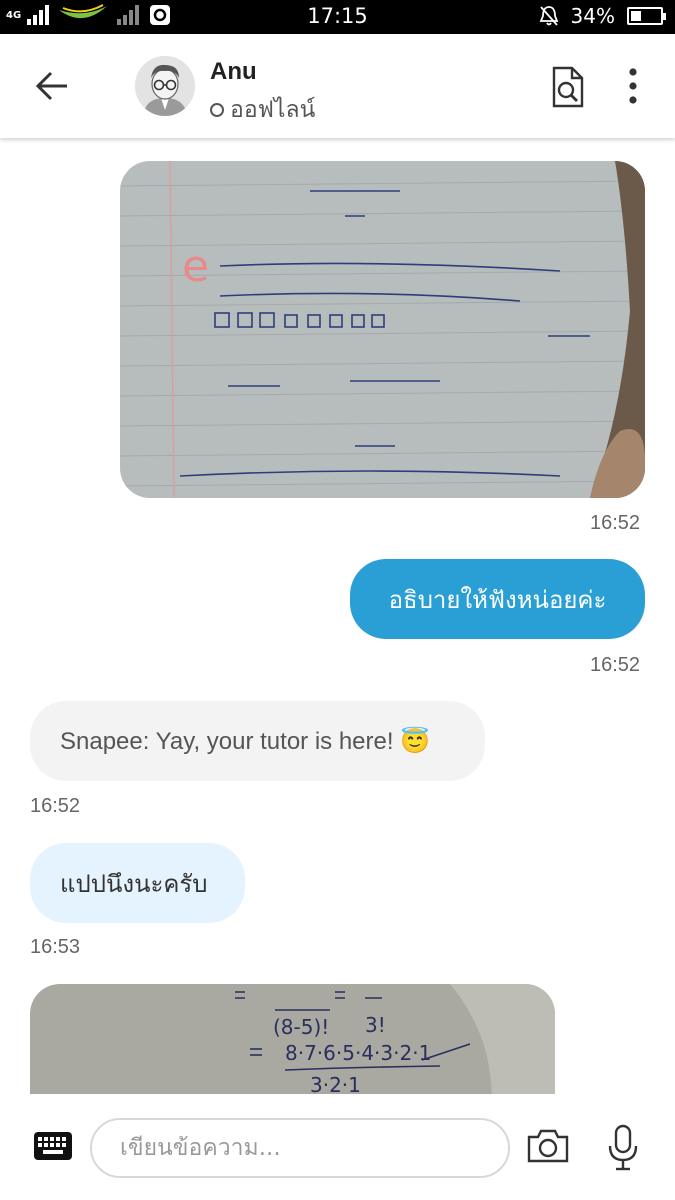 The height and width of the screenshot is (1200, 675). I want to click on solution-photo: (8-5)! 3! 8·7·6·5·4·3·2·1 3·2·1, so click(292, 1039).